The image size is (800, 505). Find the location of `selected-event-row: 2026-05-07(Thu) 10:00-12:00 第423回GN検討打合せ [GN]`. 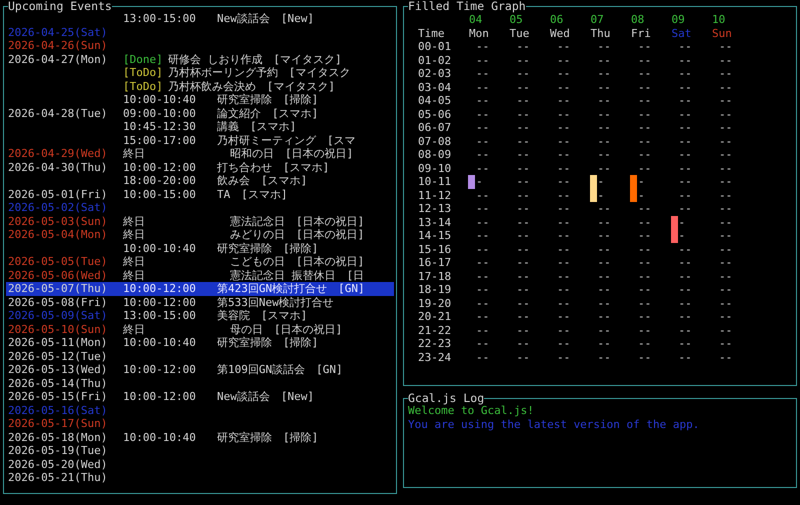

selected-event-row: 2026-05-07(Thu) 10:00-12:00 第423回GN検討打合せ [GN] is located at coordinates (200, 289).